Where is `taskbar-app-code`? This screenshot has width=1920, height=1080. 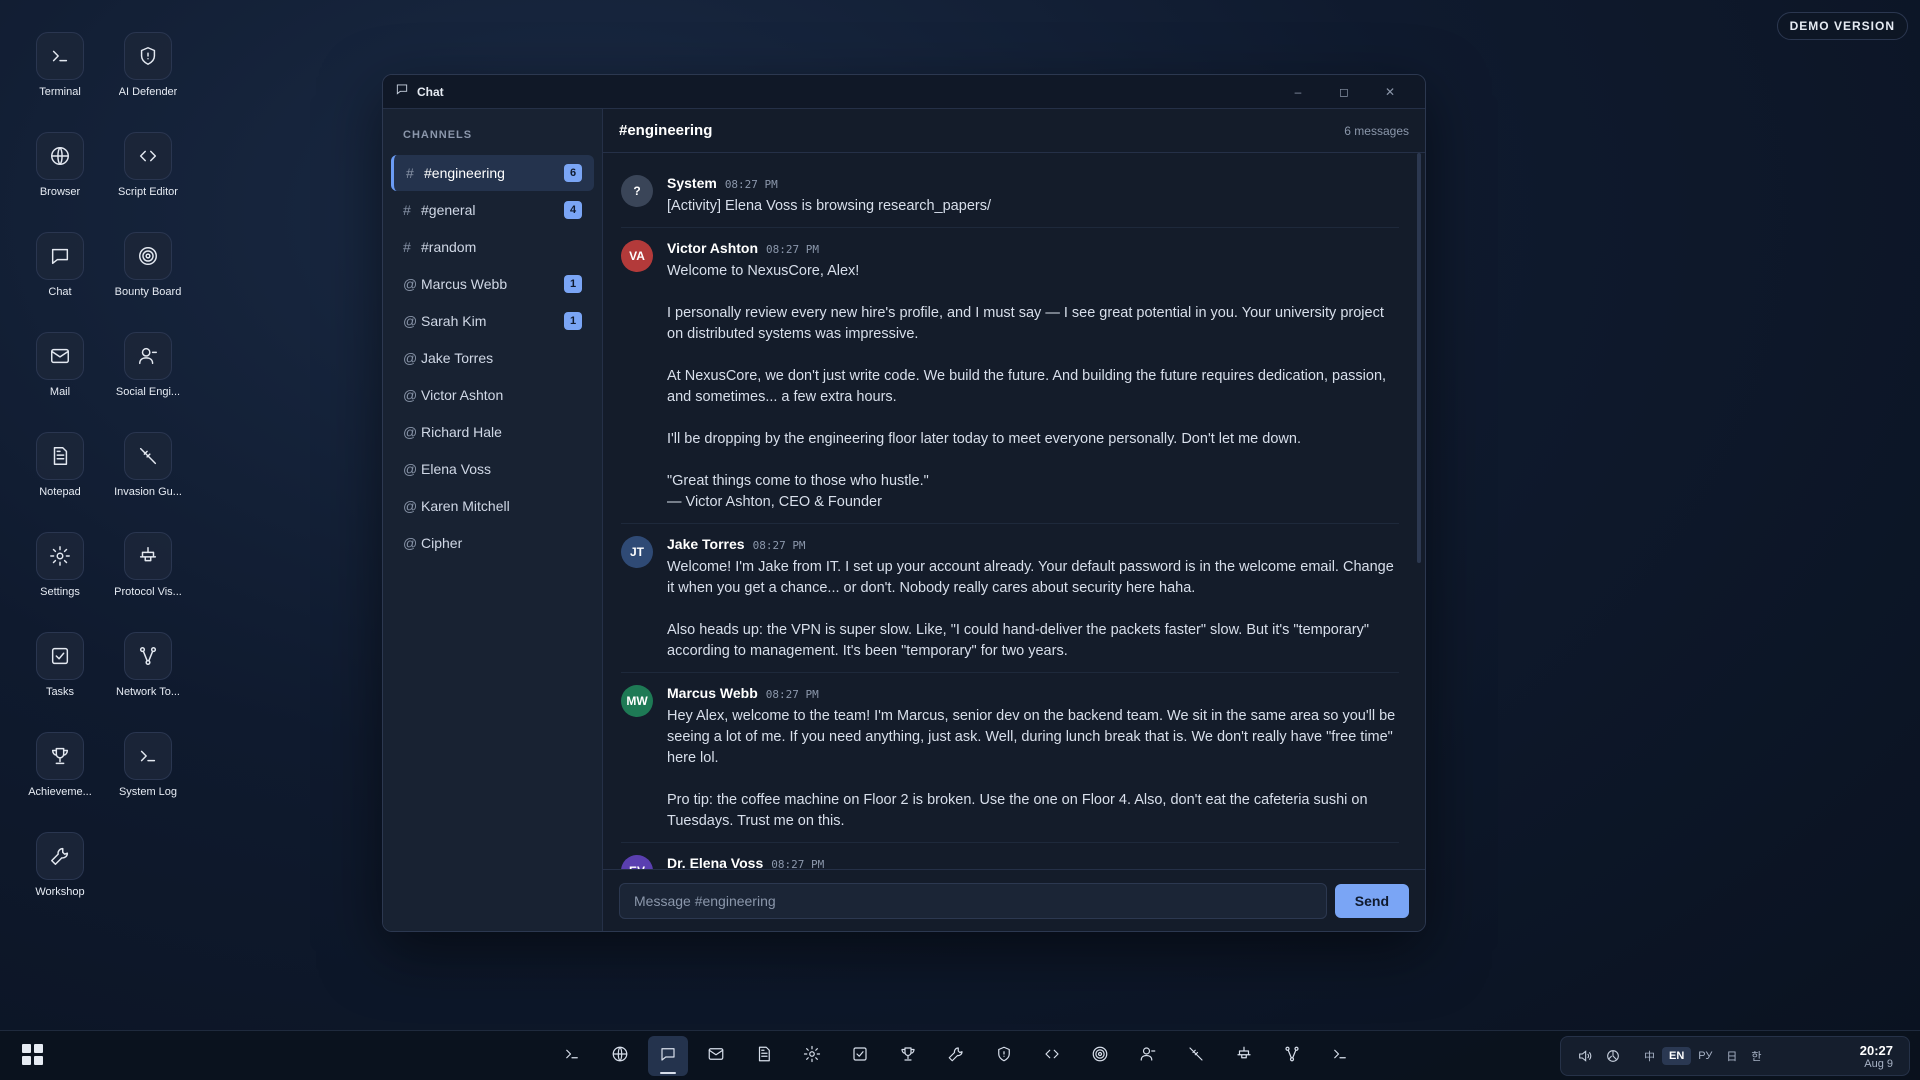
taskbar-app-code is located at coordinates (1052, 1056).